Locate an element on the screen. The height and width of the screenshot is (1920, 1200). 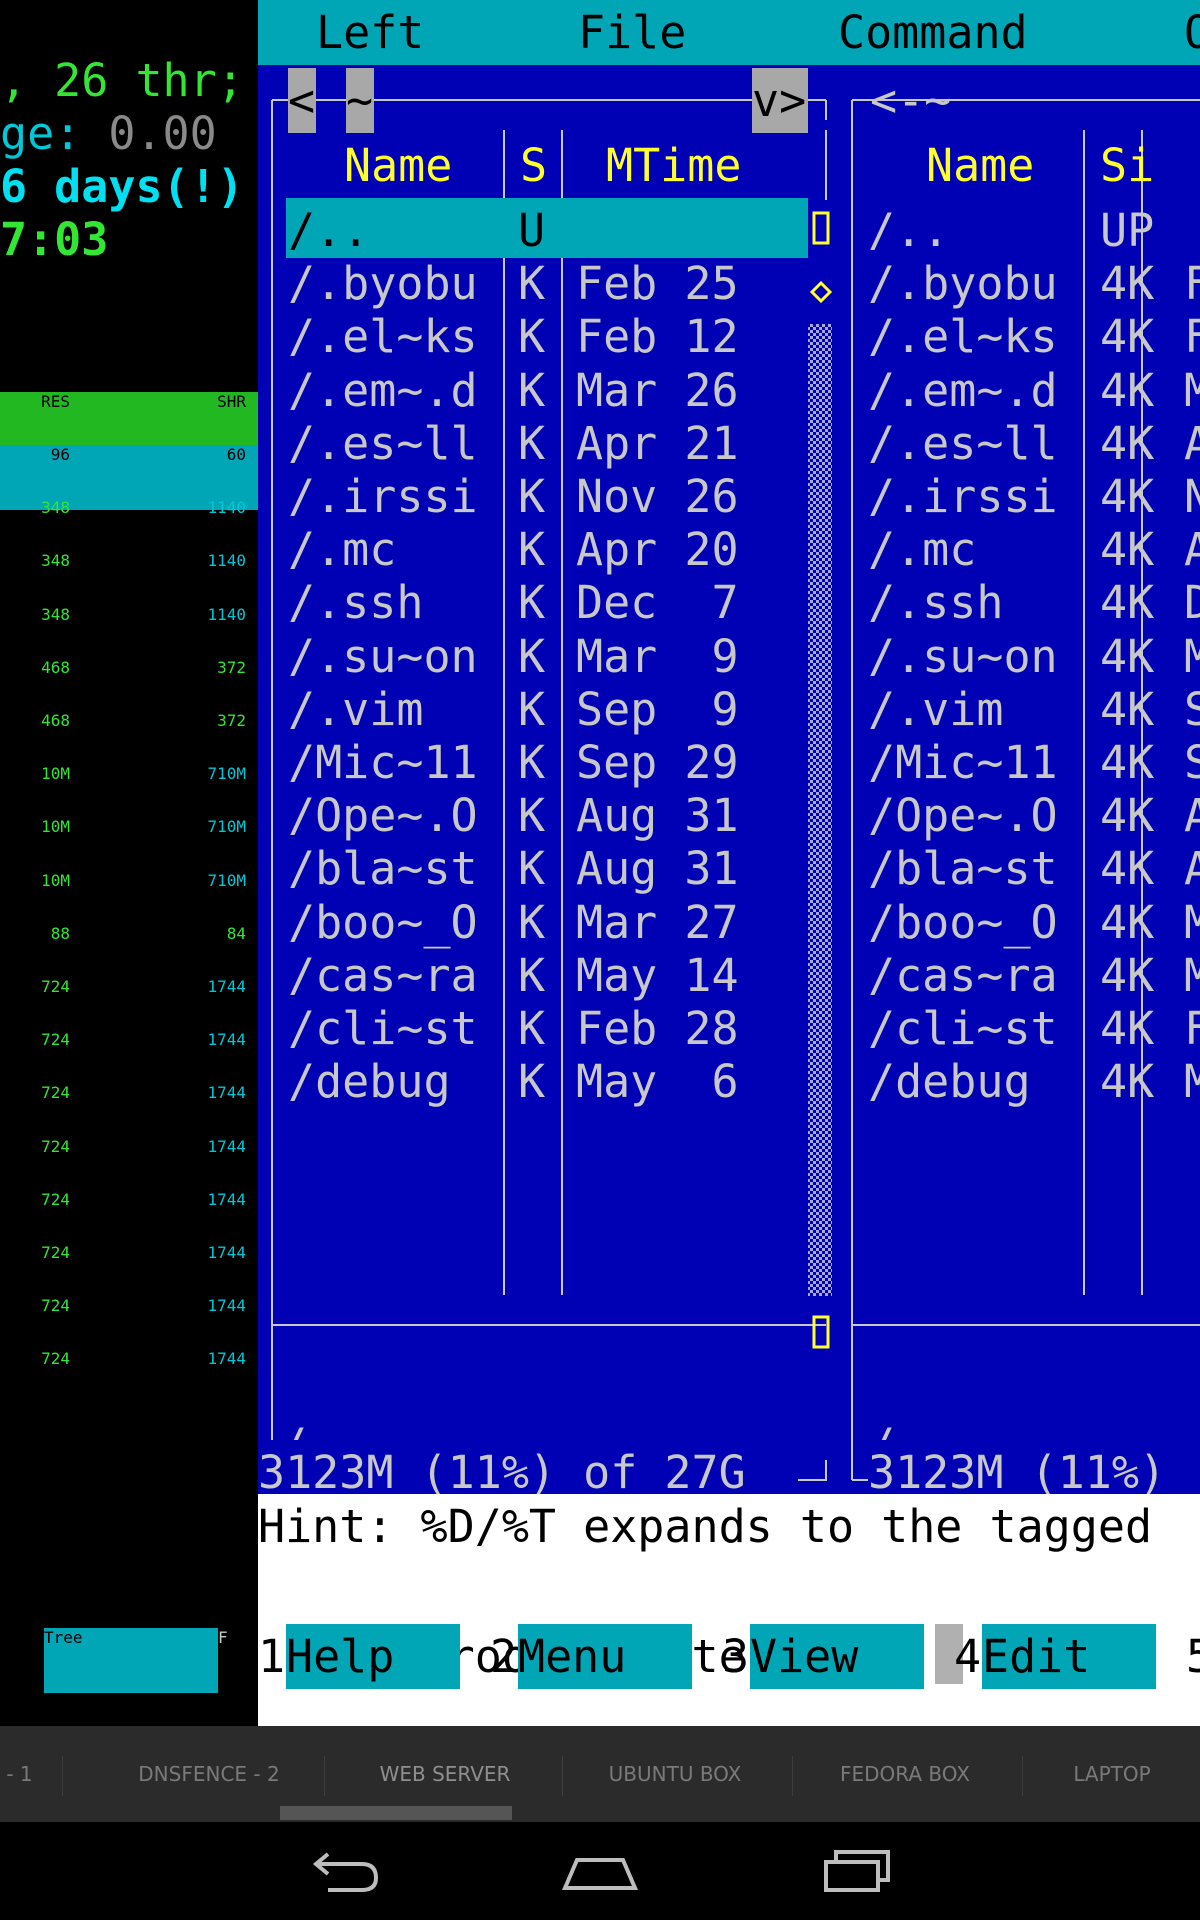
fkey-number: 5 is located at coordinates (1193, 1656).